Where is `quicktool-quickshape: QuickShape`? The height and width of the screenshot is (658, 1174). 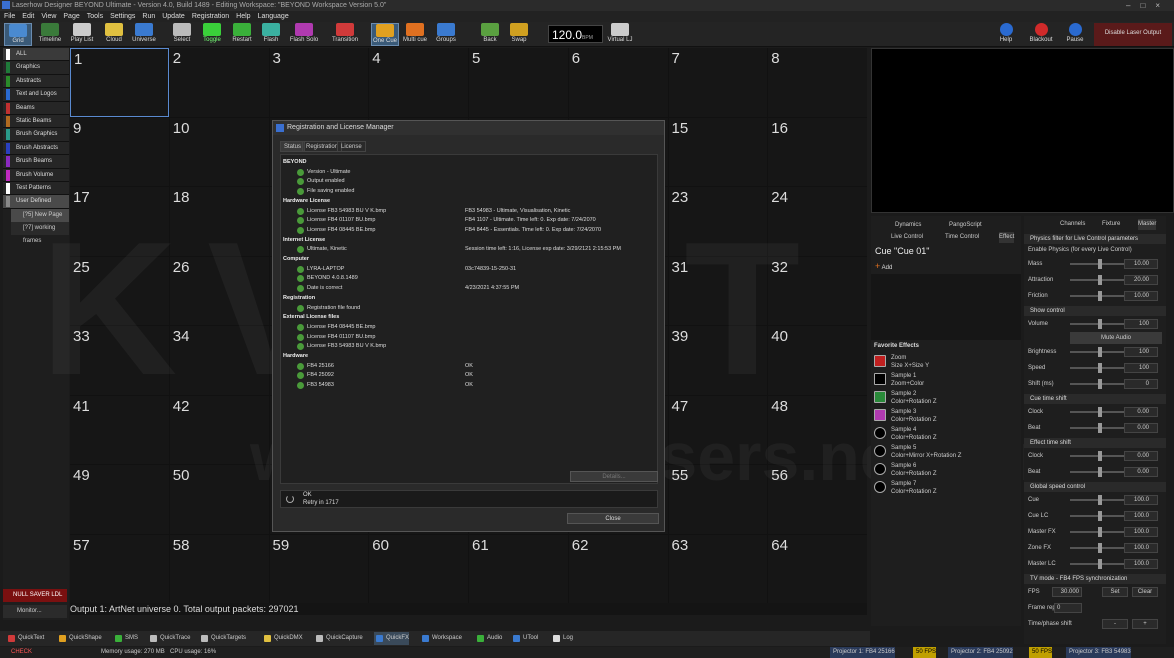 quicktool-quickshape: QuickShape is located at coordinates (79, 638).